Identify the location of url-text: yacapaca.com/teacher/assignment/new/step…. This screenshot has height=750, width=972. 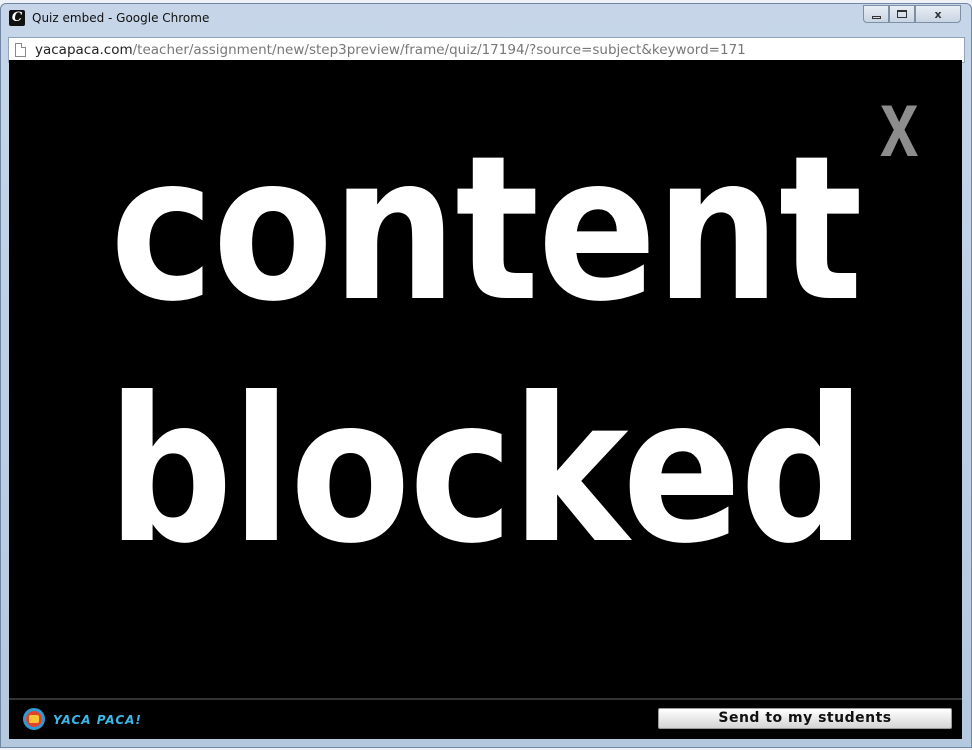
(390, 50).